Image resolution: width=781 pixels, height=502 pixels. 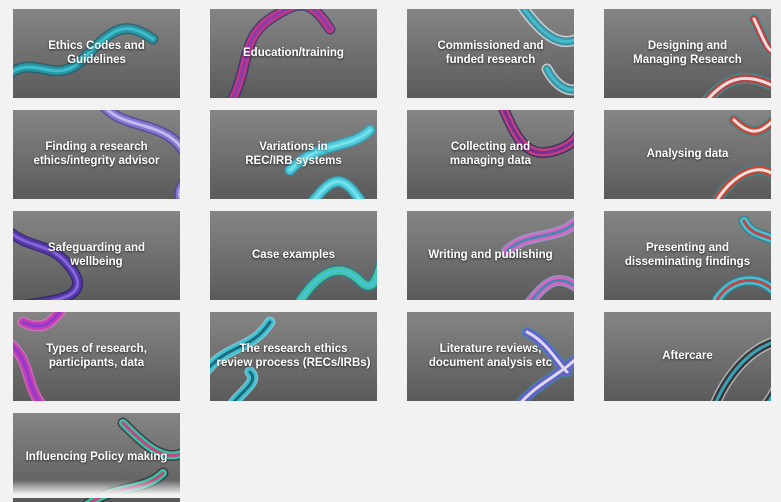 I want to click on topic-tile: Variations in REC/IRB systems, so click(x=293, y=154).